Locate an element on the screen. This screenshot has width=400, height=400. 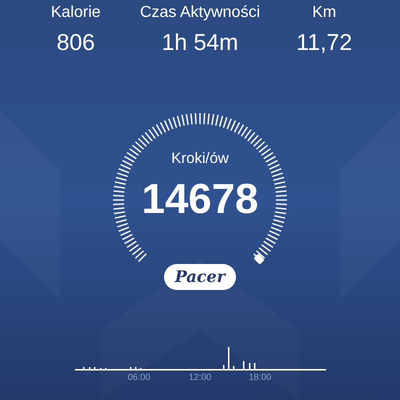
time-label: 18:00 is located at coordinates (260, 377).